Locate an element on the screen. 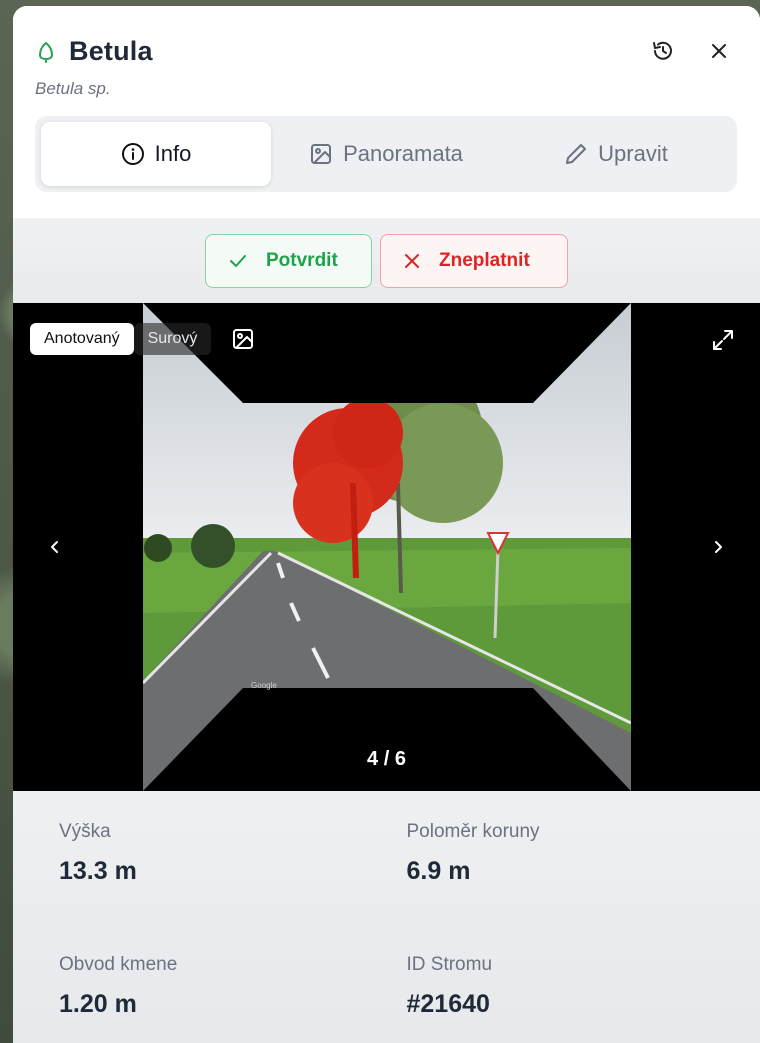 Image resolution: width=760 pixels, height=1043 pixels. stat-label: Poloměr koruny is located at coordinates (473, 831).